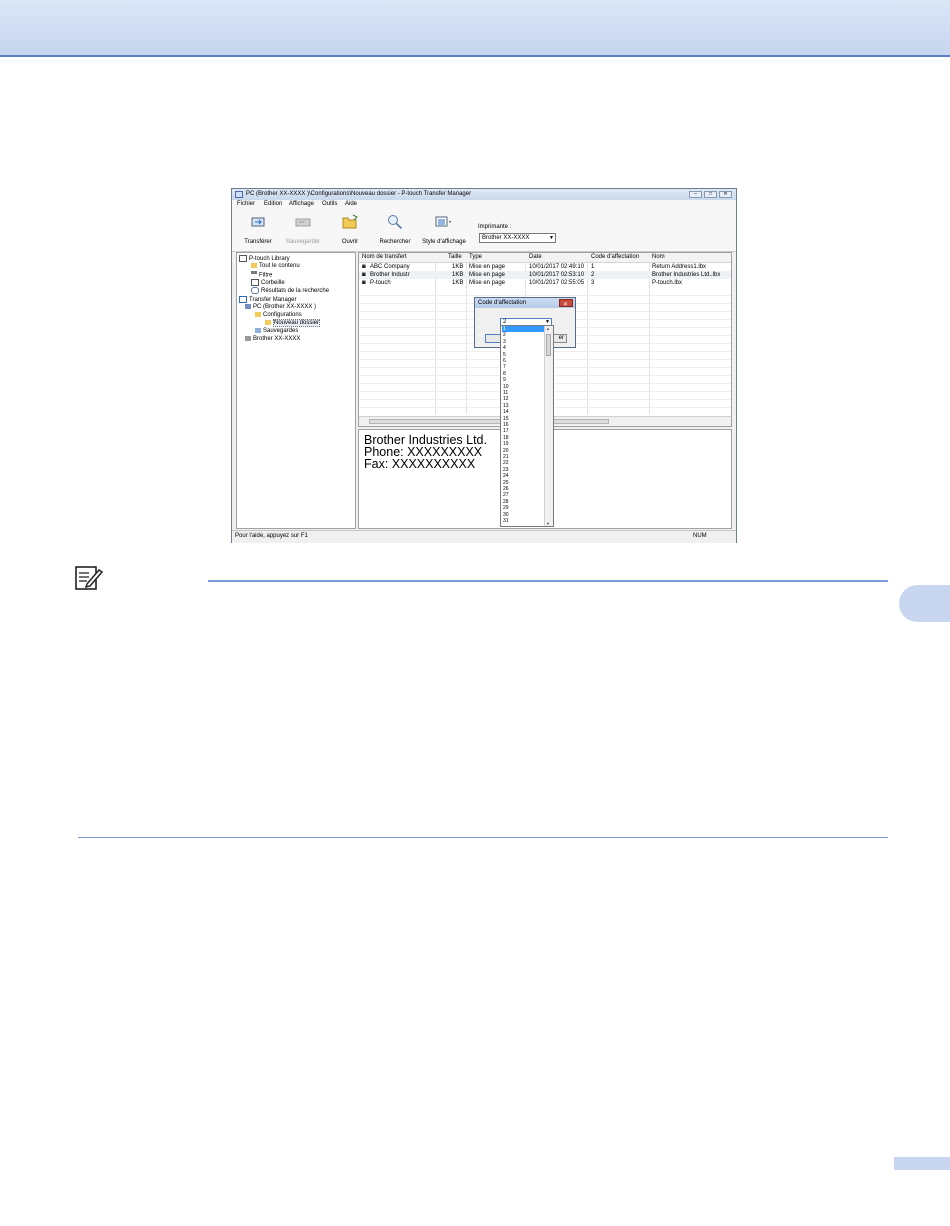 The height and width of the screenshot is (1226, 950). What do you see at coordinates (523, 361) in the screenshot?
I see `dropdown-option: 6` at bounding box center [523, 361].